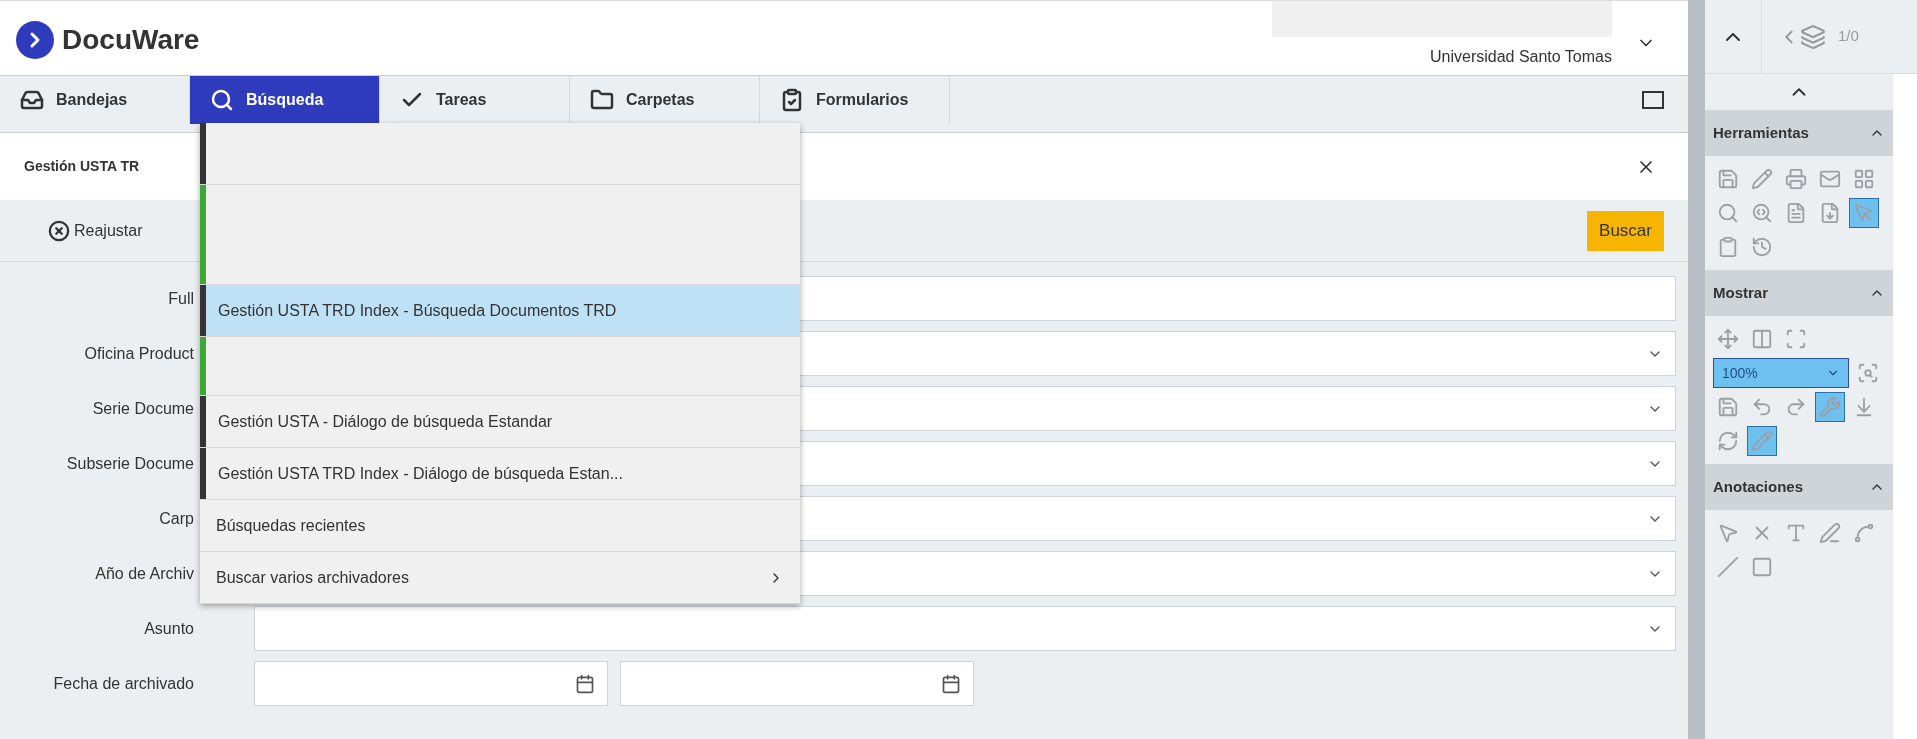 The width and height of the screenshot is (1917, 739). I want to click on page-counter: 1/0, so click(1848, 36).